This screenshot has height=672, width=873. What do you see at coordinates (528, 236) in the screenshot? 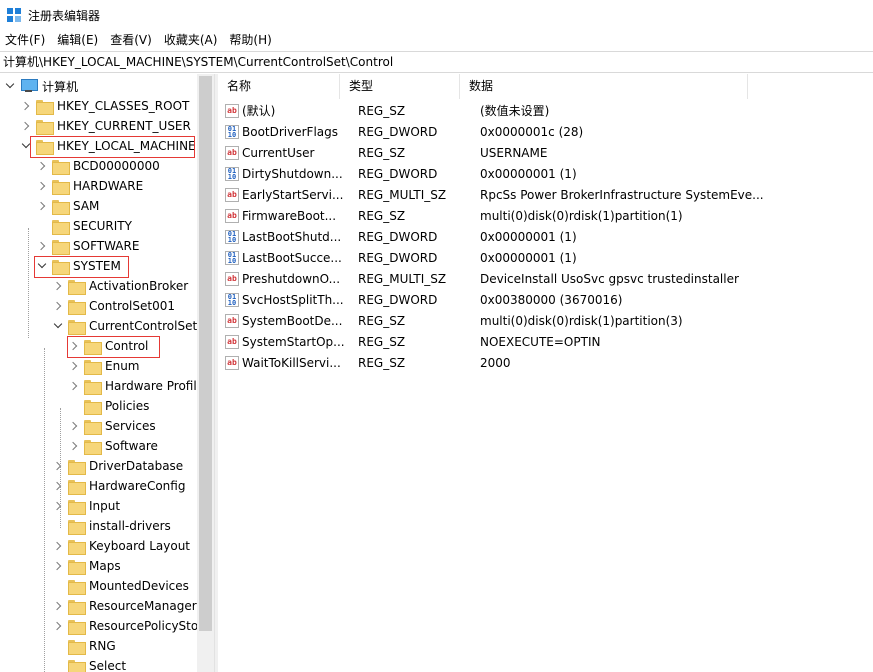
I see `value-data: 0x00000001 (1)` at bounding box center [528, 236].